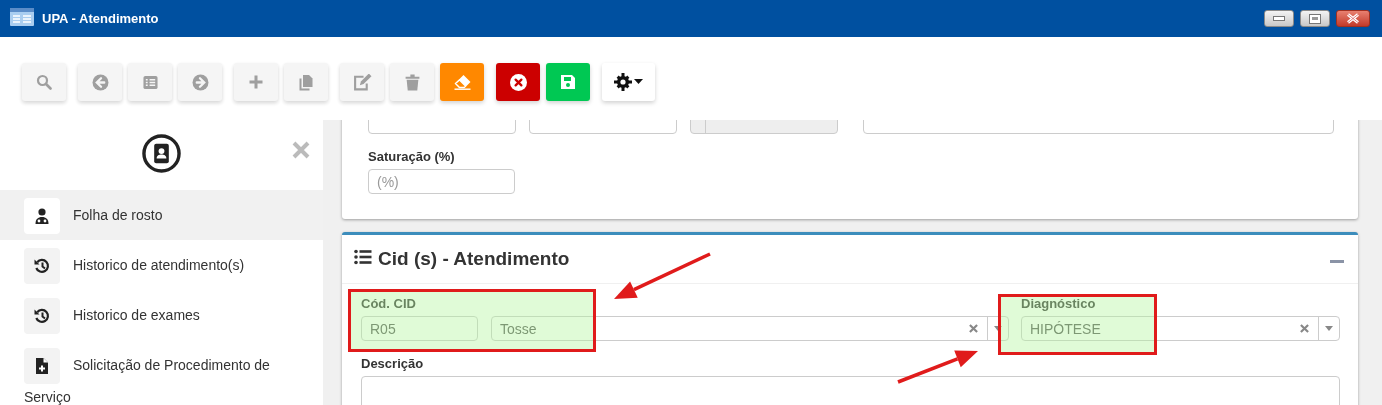 The width and height of the screenshot is (1382, 405). I want to click on eraser-icon, so click(462, 82).